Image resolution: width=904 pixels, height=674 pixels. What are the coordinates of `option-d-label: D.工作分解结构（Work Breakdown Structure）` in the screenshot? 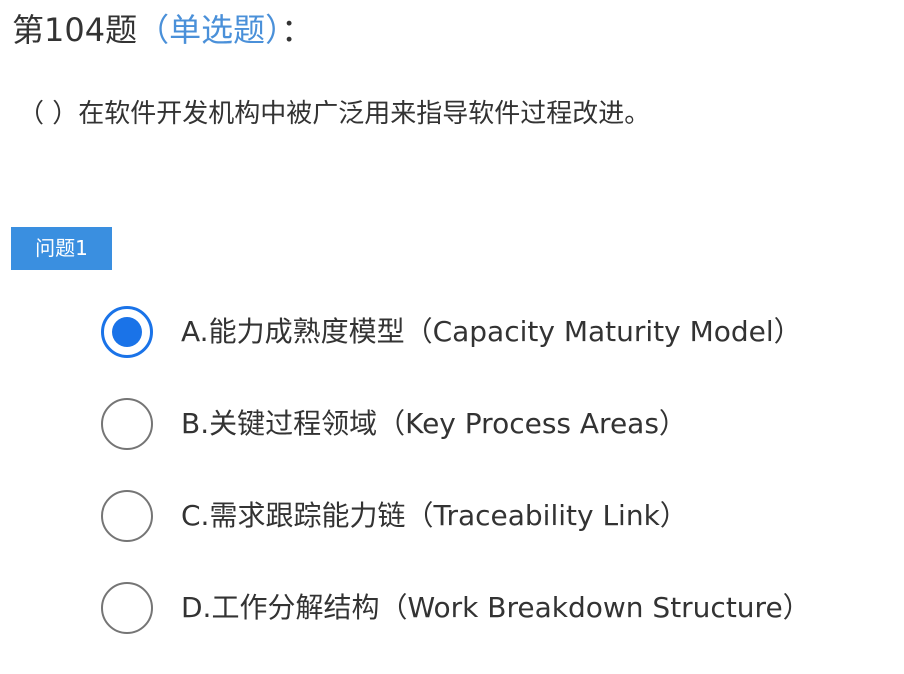 It's located at (496, 608).